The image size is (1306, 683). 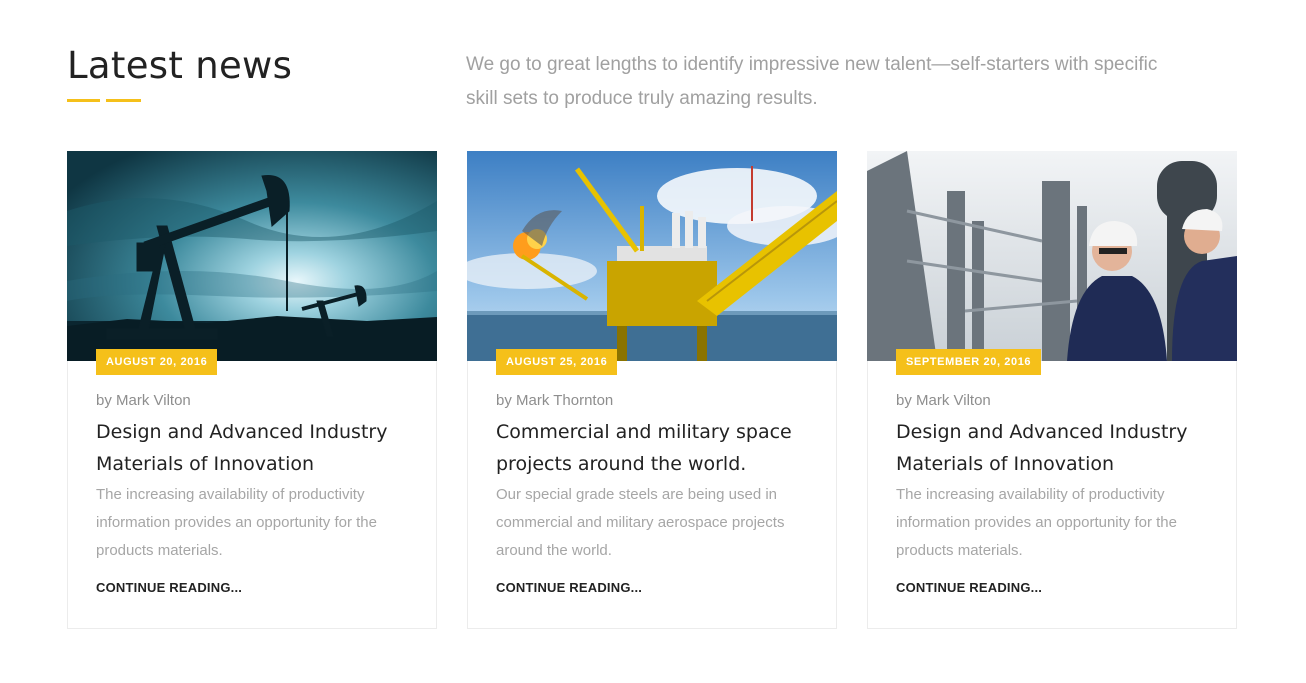 What do you see at coordinates (1052, 256) in the screenshot?
I see `refinery-engineers-image` at bounding box center [1052, 256].